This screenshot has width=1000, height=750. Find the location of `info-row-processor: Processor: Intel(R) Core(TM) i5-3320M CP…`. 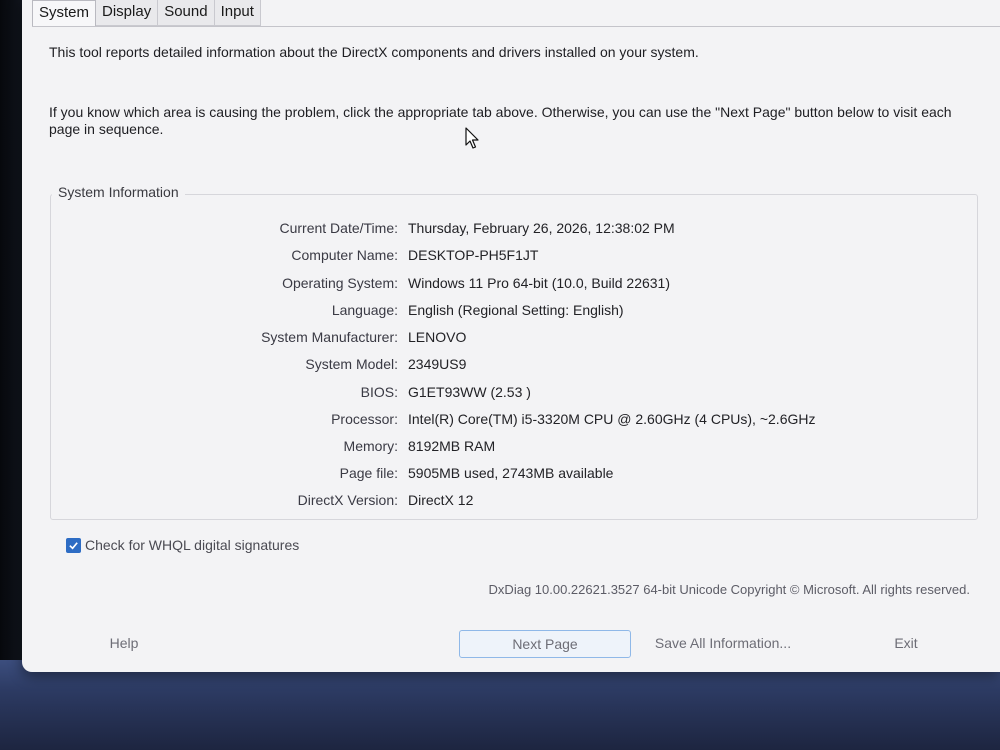

info-row-processor: Processor: Intel(R) Core(TM) i5-3320M CP… is located at coordinates (502, 419).